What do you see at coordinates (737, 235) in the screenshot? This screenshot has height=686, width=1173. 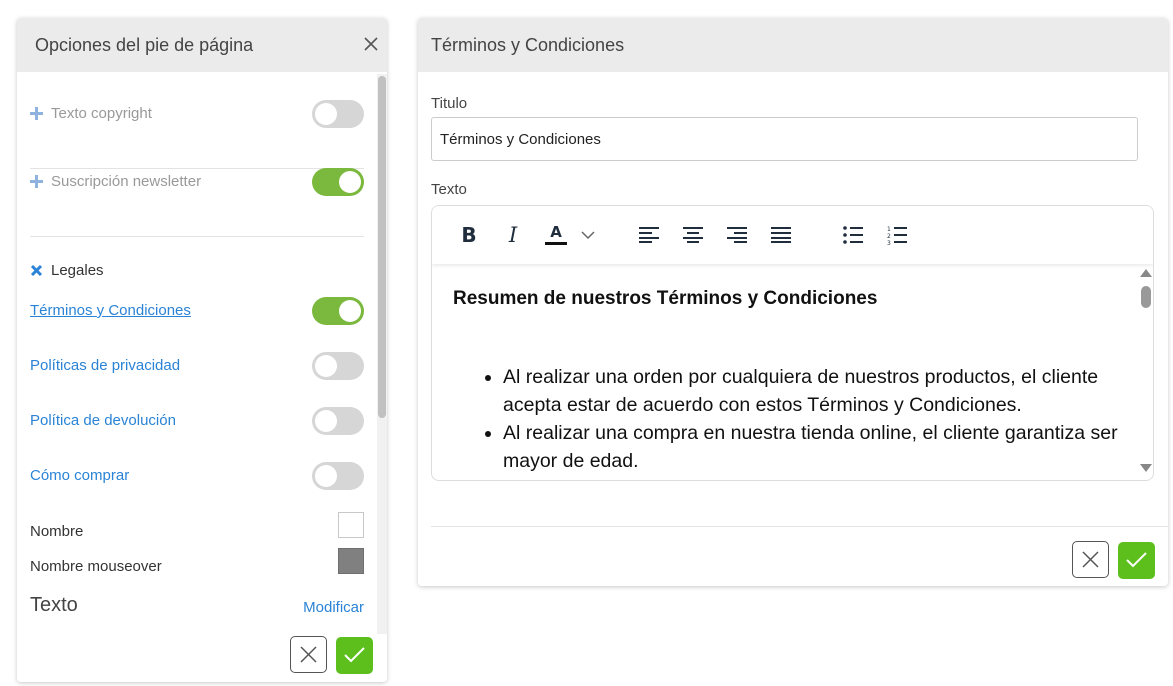 I see `align-right-icon` at bounding box center [737, 235].